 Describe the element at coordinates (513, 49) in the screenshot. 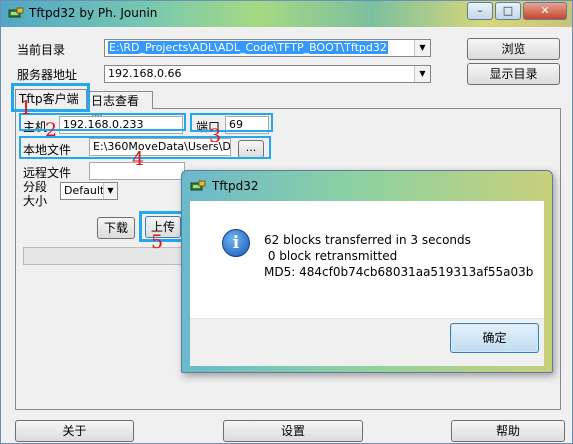

I see `browse-button: 浏览` at that location.